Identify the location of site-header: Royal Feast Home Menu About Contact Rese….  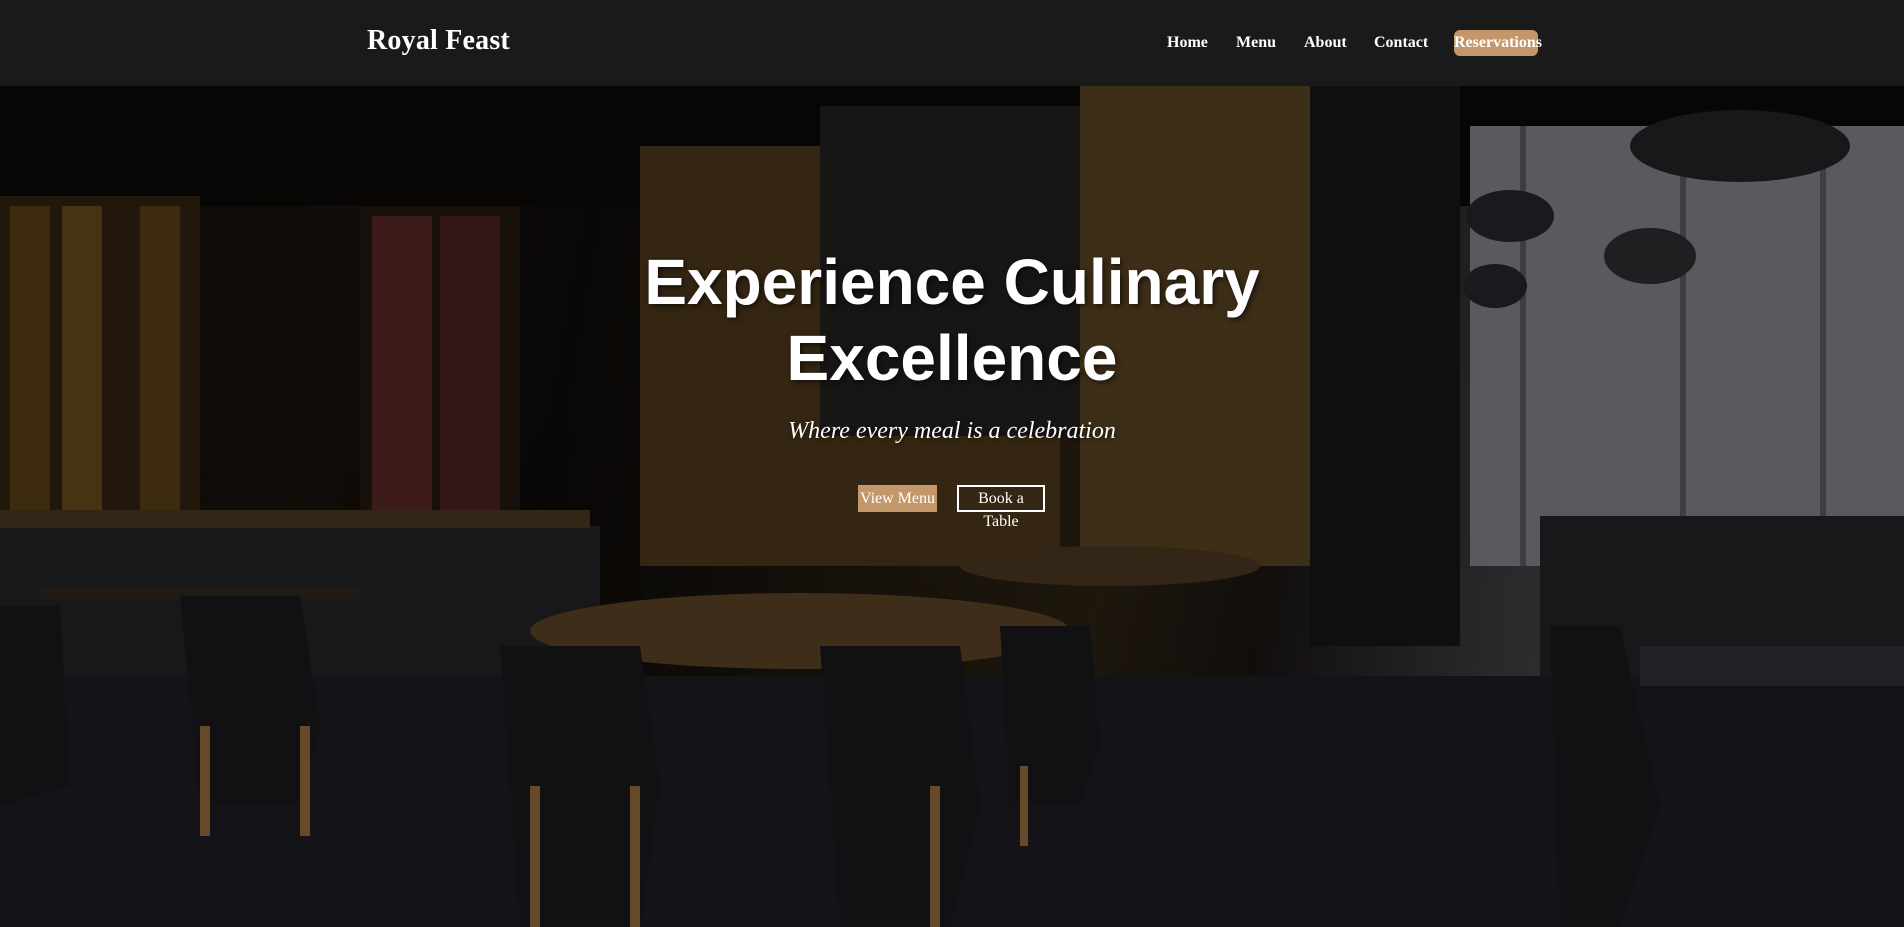
(952, 43).